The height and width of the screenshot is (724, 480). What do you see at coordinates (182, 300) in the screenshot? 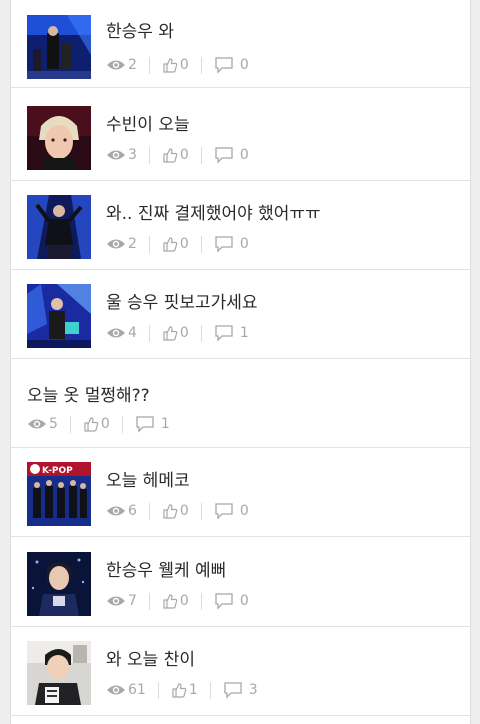
I see `post-title: 울 승우 핏보고가세요` at bounding box center [182, 300].